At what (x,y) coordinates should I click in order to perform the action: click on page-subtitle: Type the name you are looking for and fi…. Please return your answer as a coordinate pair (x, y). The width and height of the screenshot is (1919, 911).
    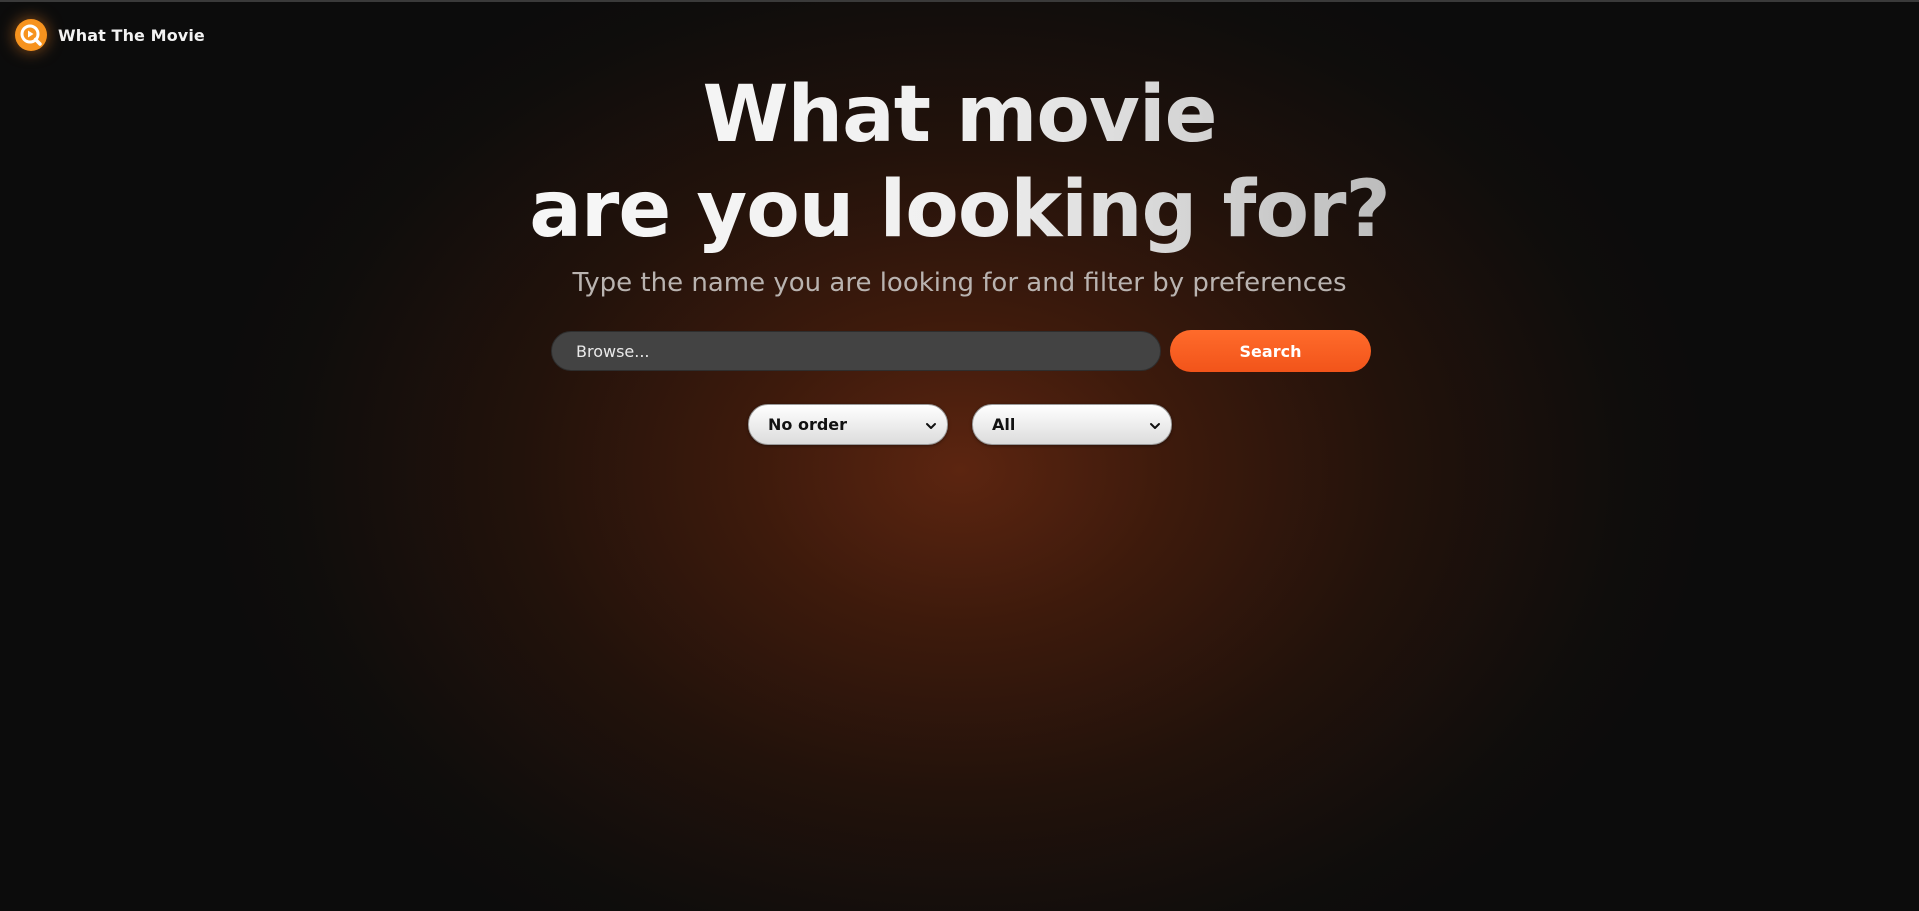
    Looking at the image, I should click on (959, 283).